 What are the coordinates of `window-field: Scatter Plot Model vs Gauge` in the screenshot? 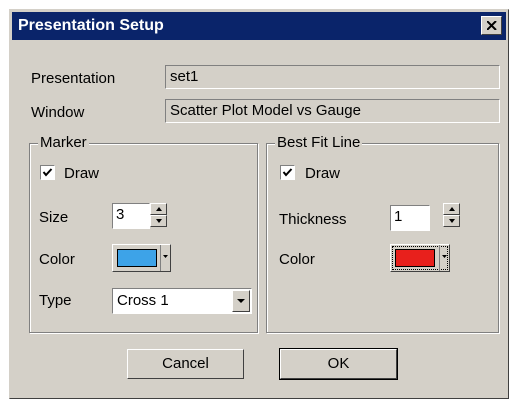 It's located at (332, 111).